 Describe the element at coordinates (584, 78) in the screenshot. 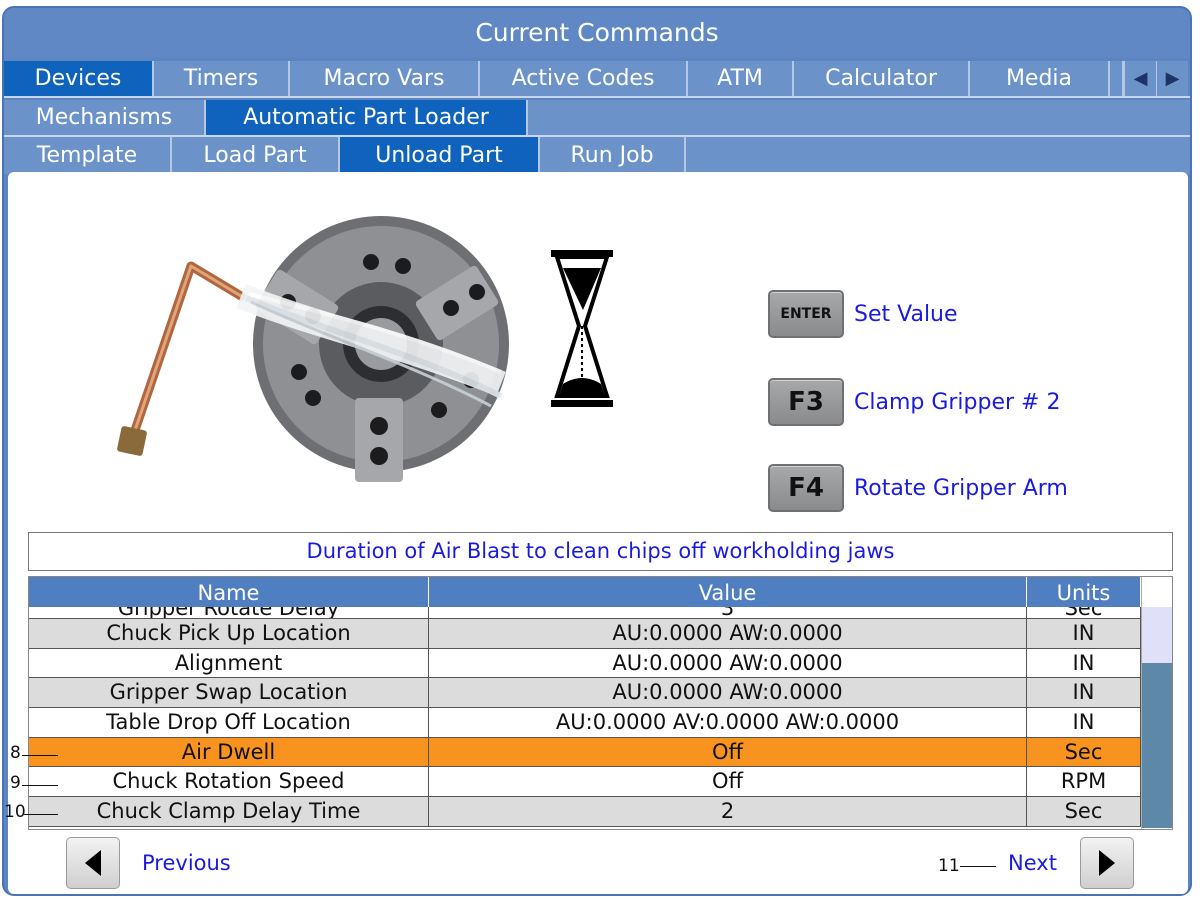

I see `tab-active-codes: Active Codes` at that location.